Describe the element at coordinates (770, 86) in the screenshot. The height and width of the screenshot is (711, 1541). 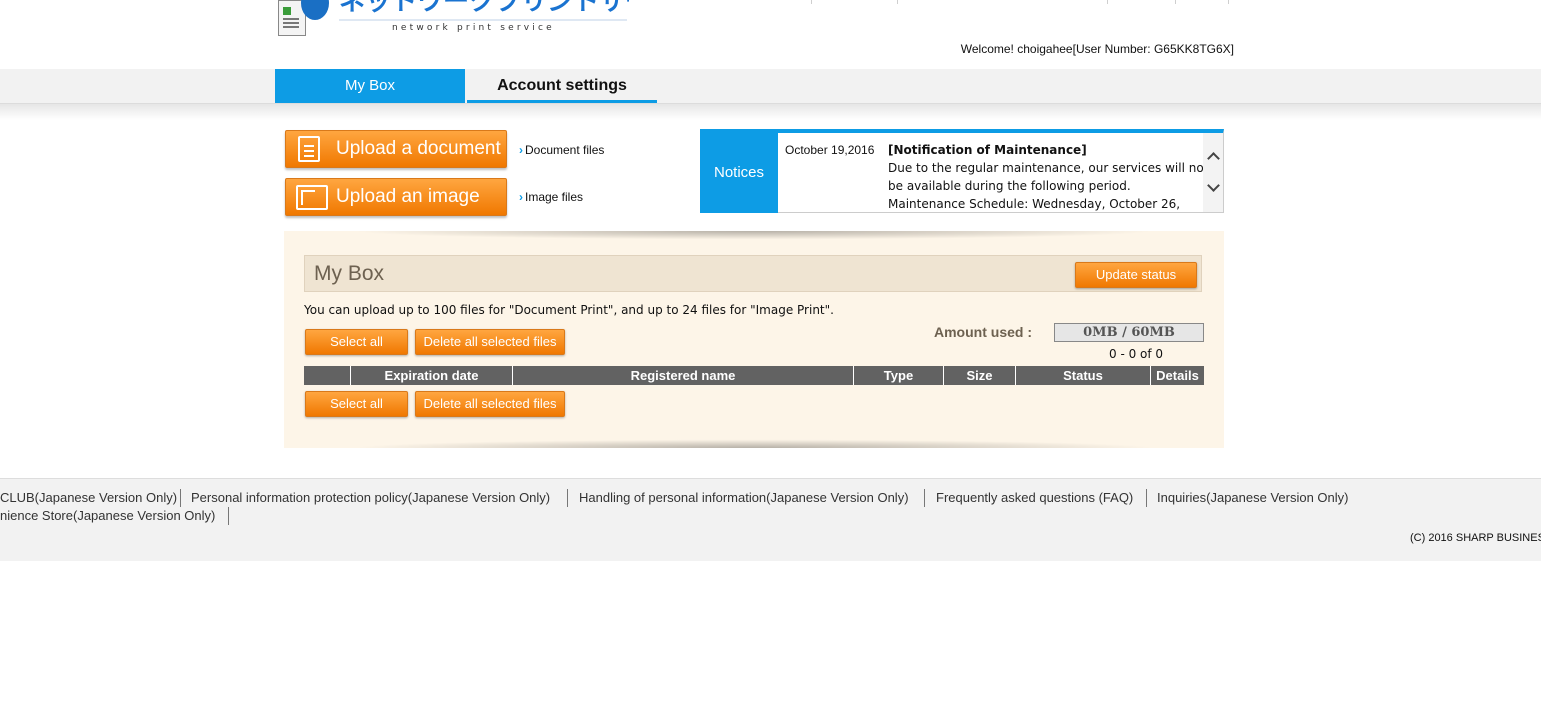
I see `main-tab-bar: My Box Account settings` at that location.